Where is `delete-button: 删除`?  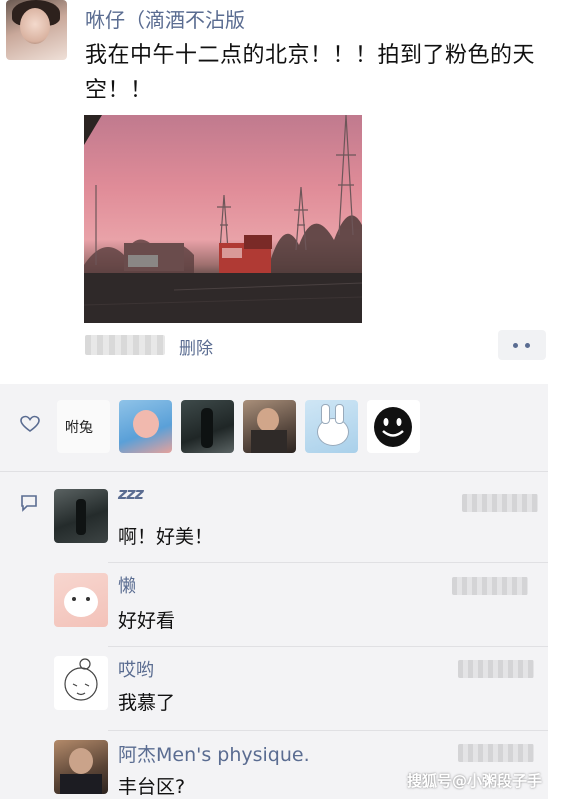
delete-button: 删除 is located at coordinates (196, 346).